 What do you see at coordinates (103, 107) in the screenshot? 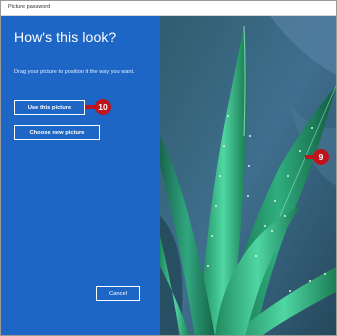
I see `step-callout-10: 10` at bounding box center [103, 107].